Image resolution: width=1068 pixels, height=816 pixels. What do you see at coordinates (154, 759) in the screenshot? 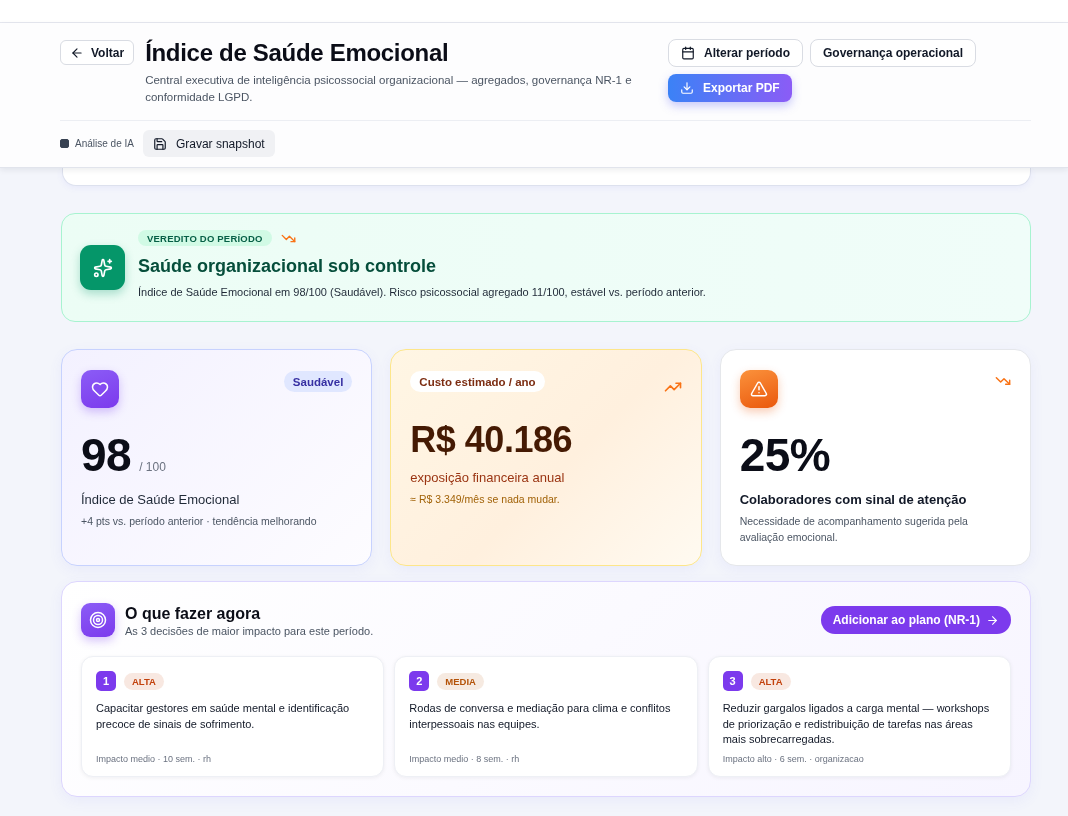
I see `action-meta: Impacto medio · 10 sem. · rh` at bounding box center [154, 759].